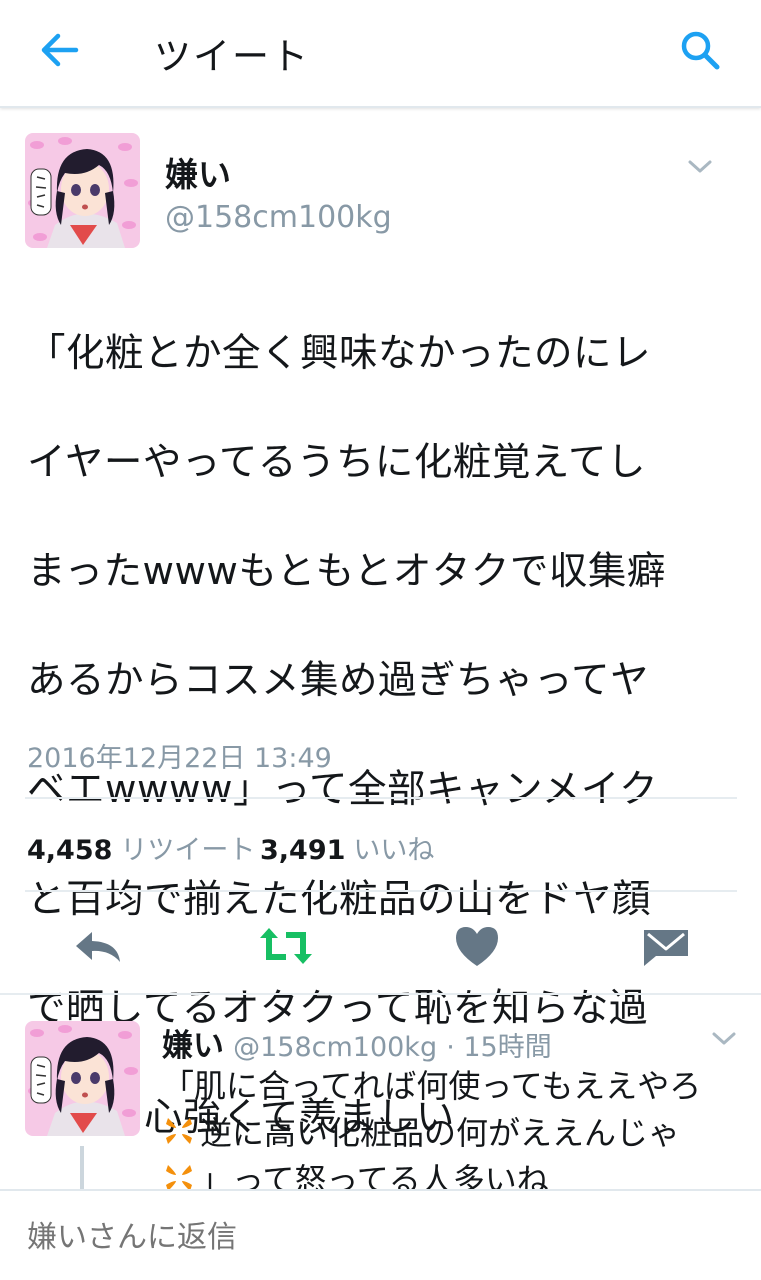 This screenshot has width=761, height=1280. Describe the element at coordinates (335, 1047) in the screenshot. I see `reply-author-handle: @158cm100kg` at that location.